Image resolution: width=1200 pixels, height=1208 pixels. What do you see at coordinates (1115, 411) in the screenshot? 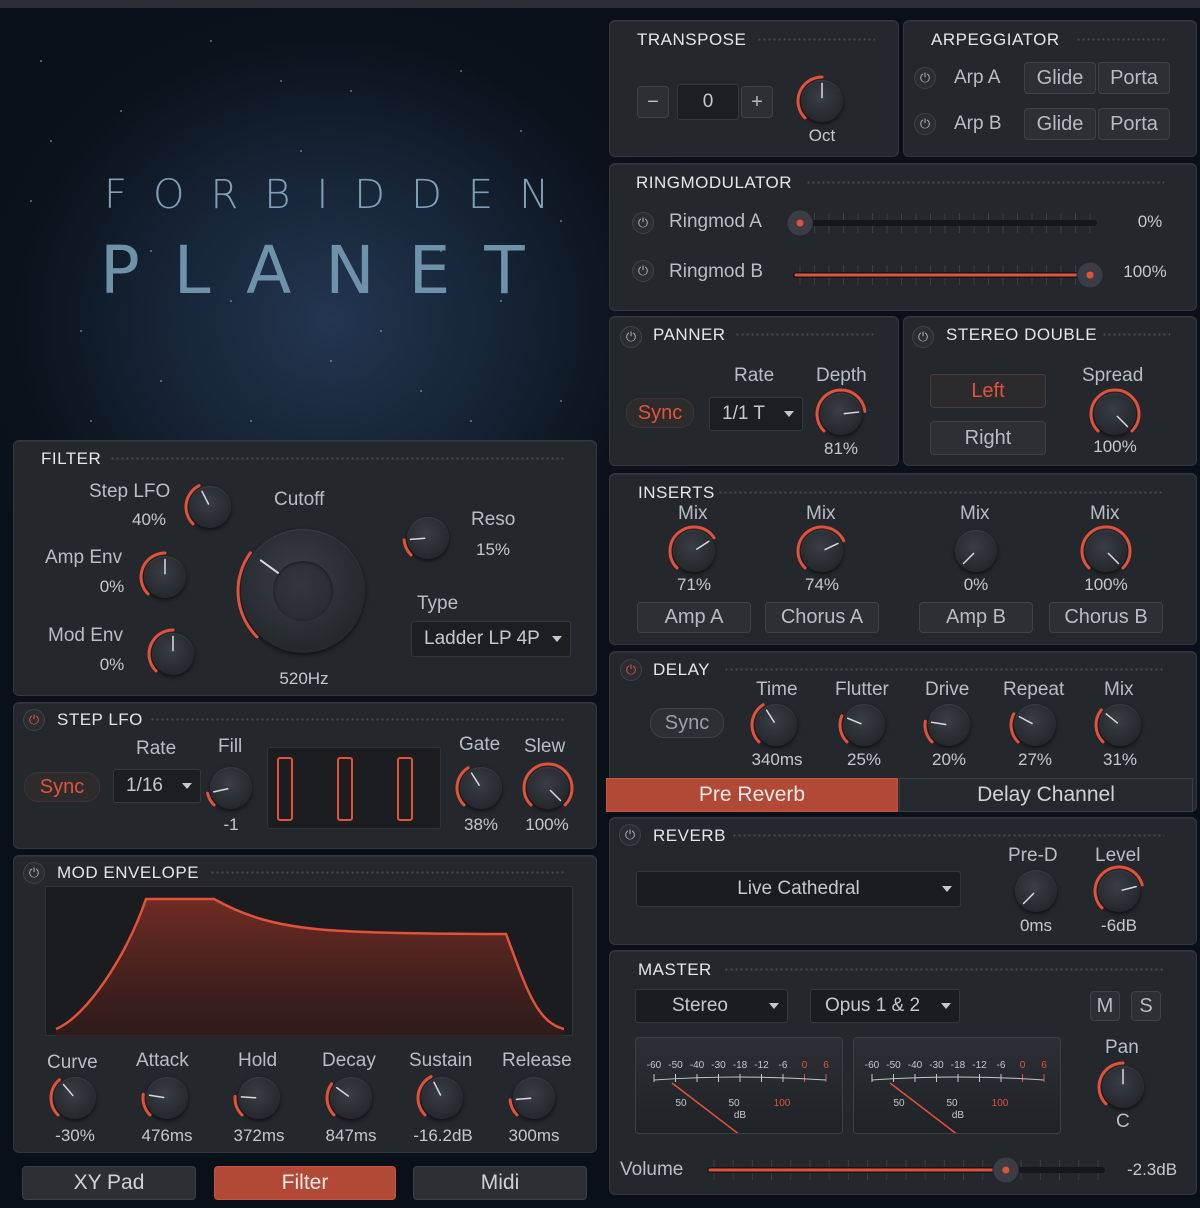
I see `spread-knob` at bounding box center [1115, 411].